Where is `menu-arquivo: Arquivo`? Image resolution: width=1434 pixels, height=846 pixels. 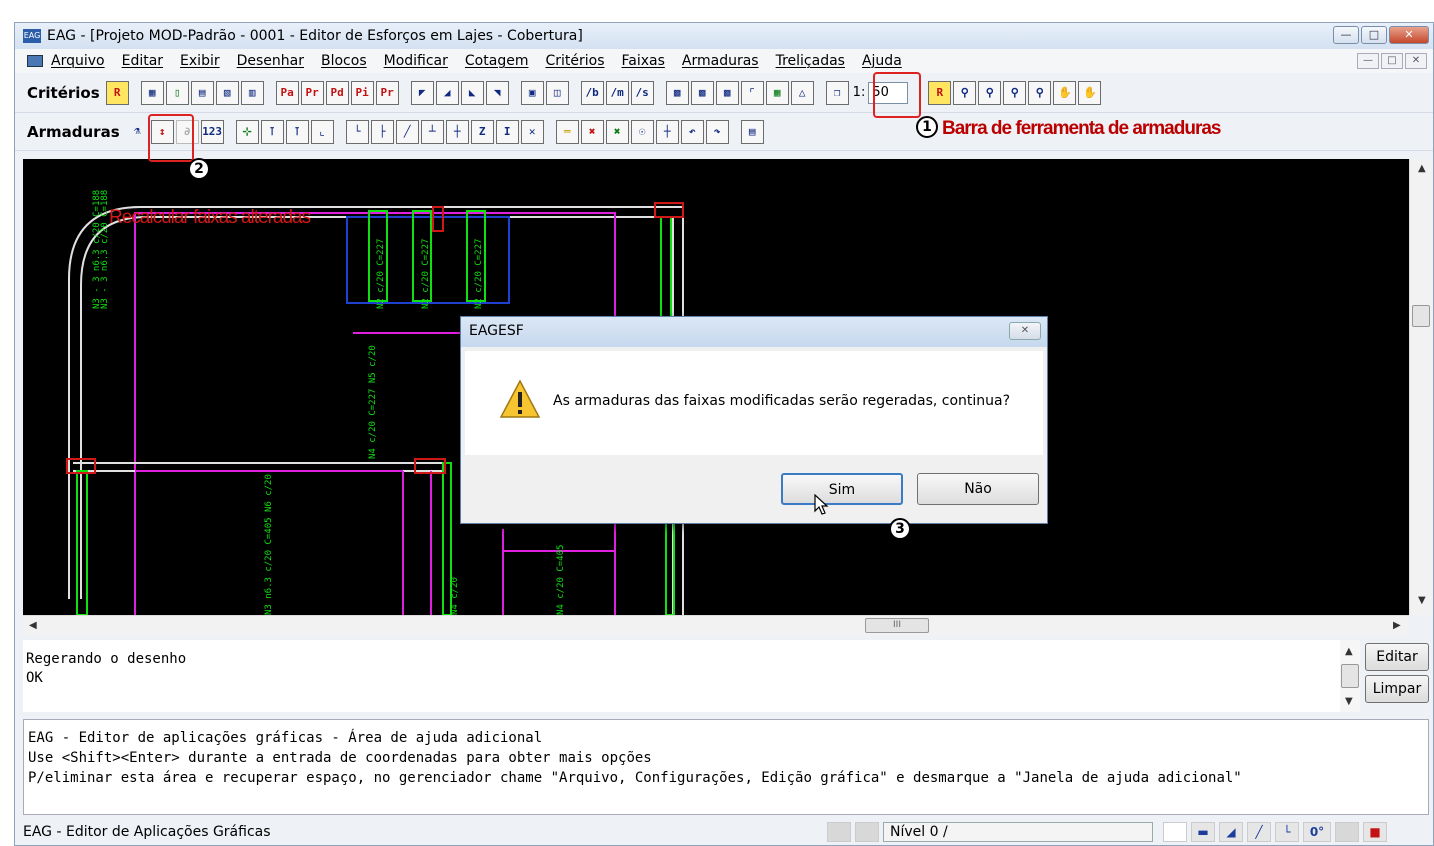
menu-arquivo: Arquivo is located at coordinates (78, 61).